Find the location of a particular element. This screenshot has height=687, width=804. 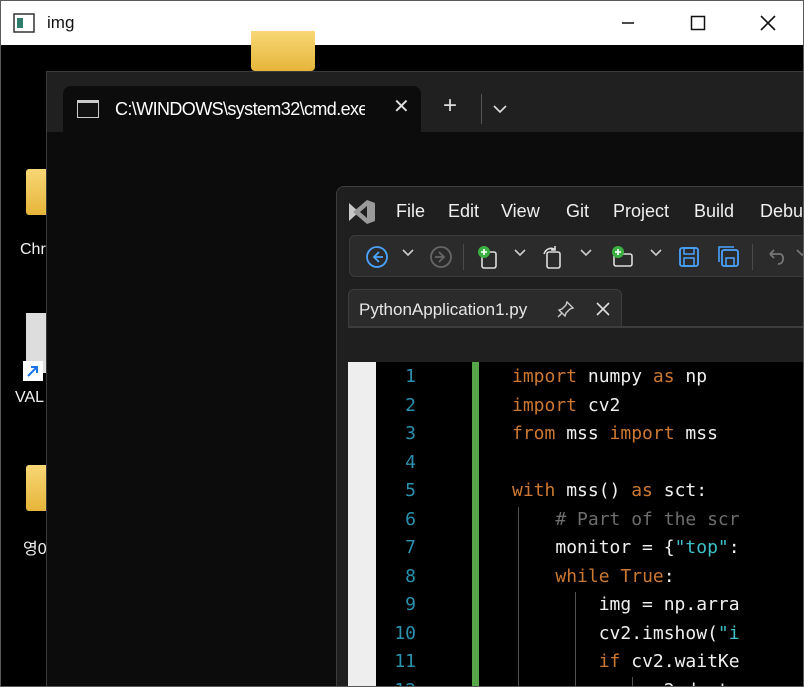

terminal-tab: C:\WINDOWS\system32\cmd.exe ✕ is located at coordinates (242, 109).